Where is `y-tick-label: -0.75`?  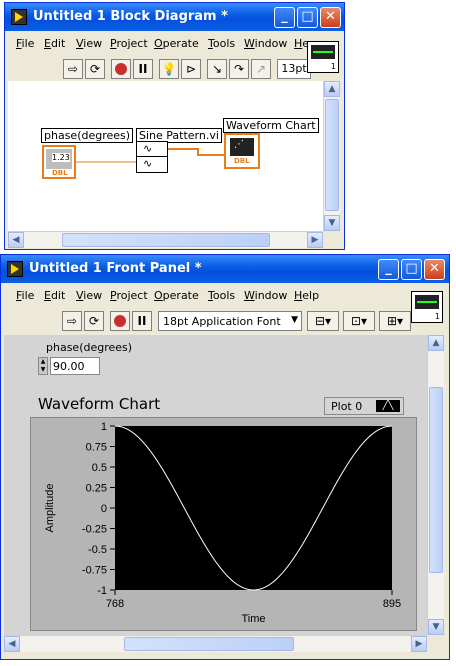 y-tick-label: -0.75 is located at coordinates (94, 571).